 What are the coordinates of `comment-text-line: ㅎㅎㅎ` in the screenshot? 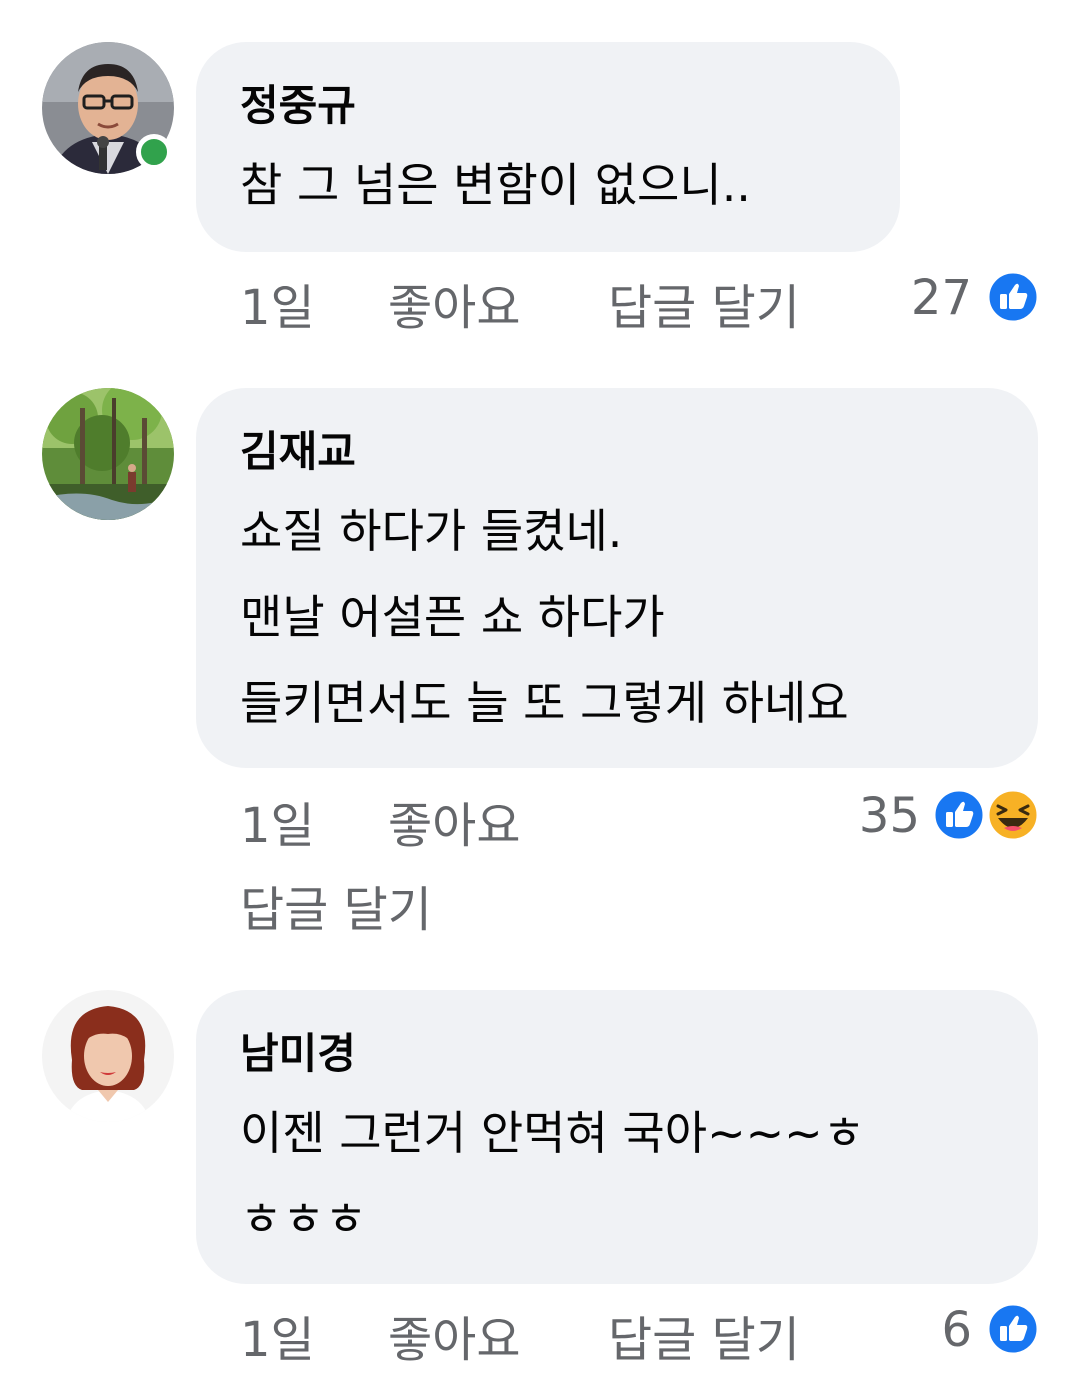 It's located at (303, 1219).